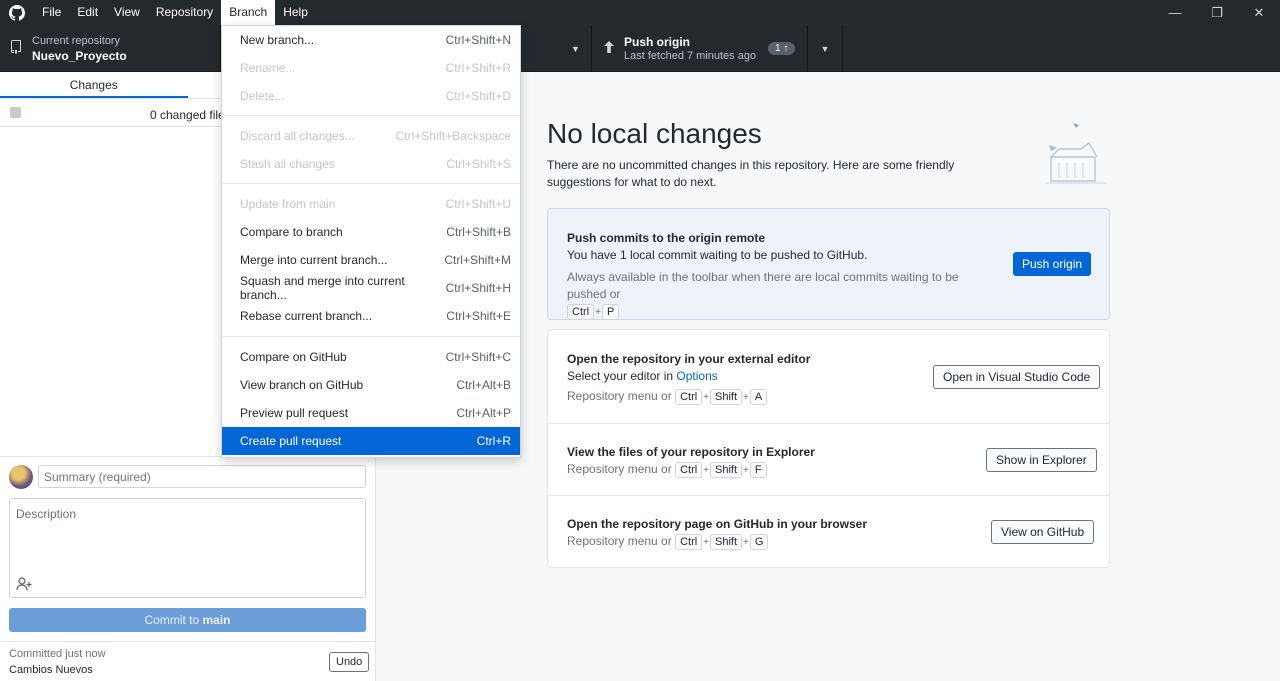 The image size is (1280, 681). Describe the element at coordinates (371, 441) in the screenshot. I see `menu-item-create-pull-request: Create pull request Ctrl+R` at that location.